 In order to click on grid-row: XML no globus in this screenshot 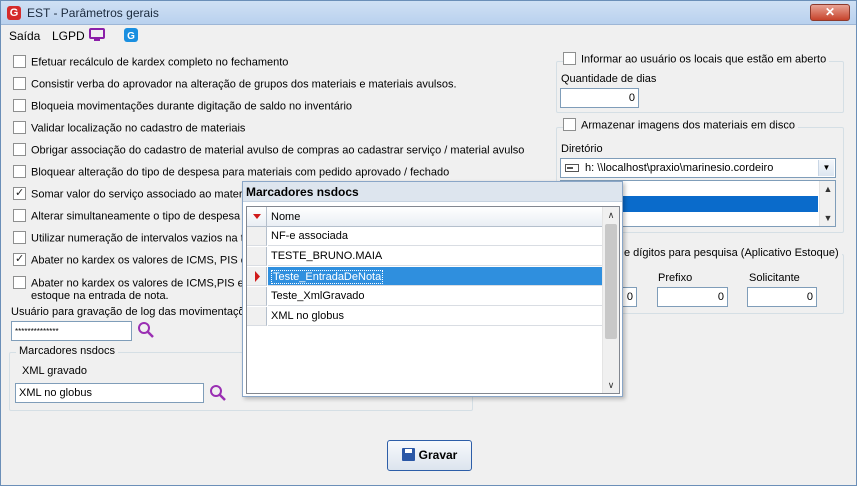, I will do `click(424, 316)`.